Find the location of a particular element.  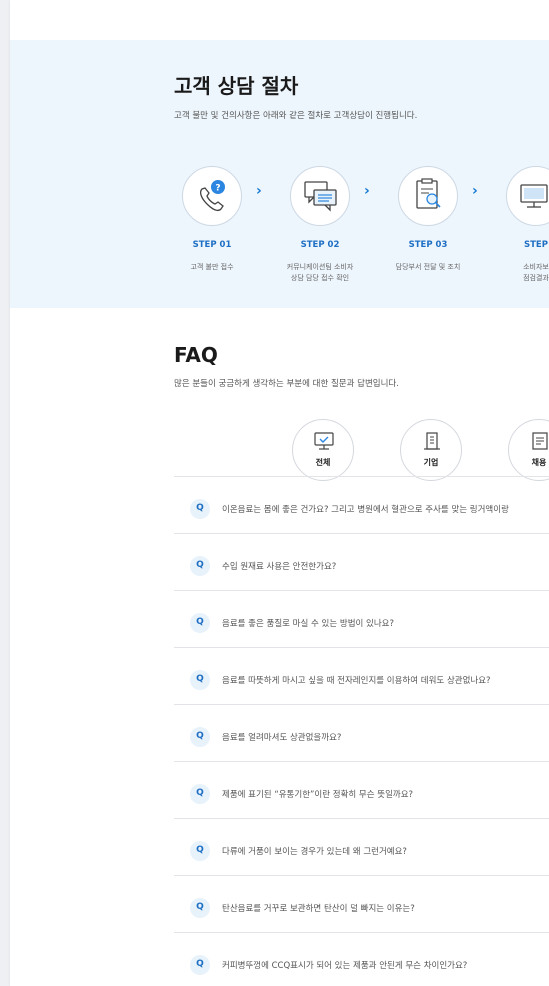

faq-question: 다류에 거품이 보이는 경우가 있는데 왜 그런거예요? is located at coordinates (314, 852).